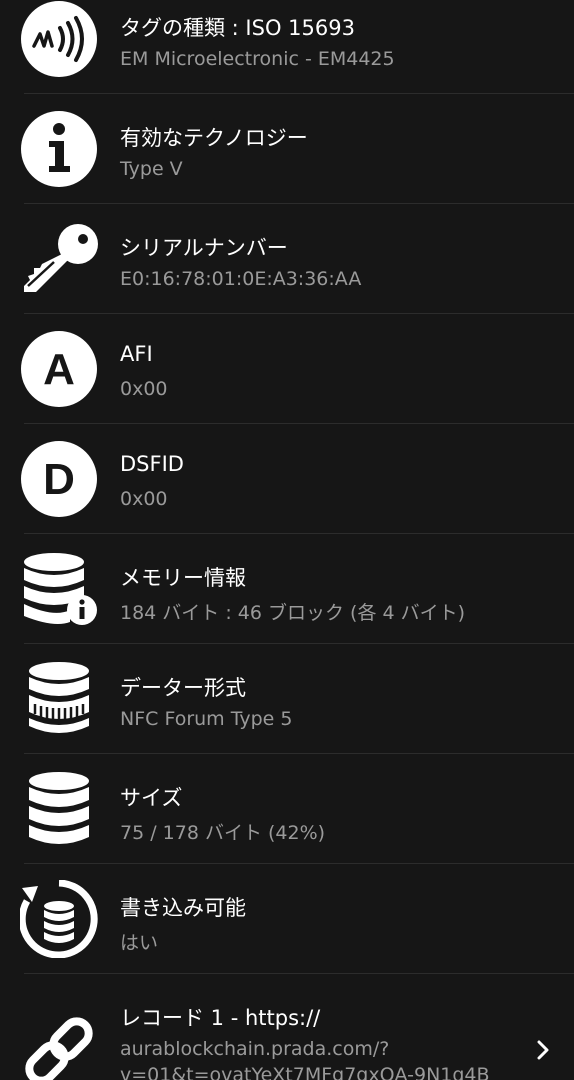 The height and width of the screenshot is (1080, 574). What do you see at coordinates (59, 809) in the screenshot?
I see `database-icon` at bounding box center [59, 809].